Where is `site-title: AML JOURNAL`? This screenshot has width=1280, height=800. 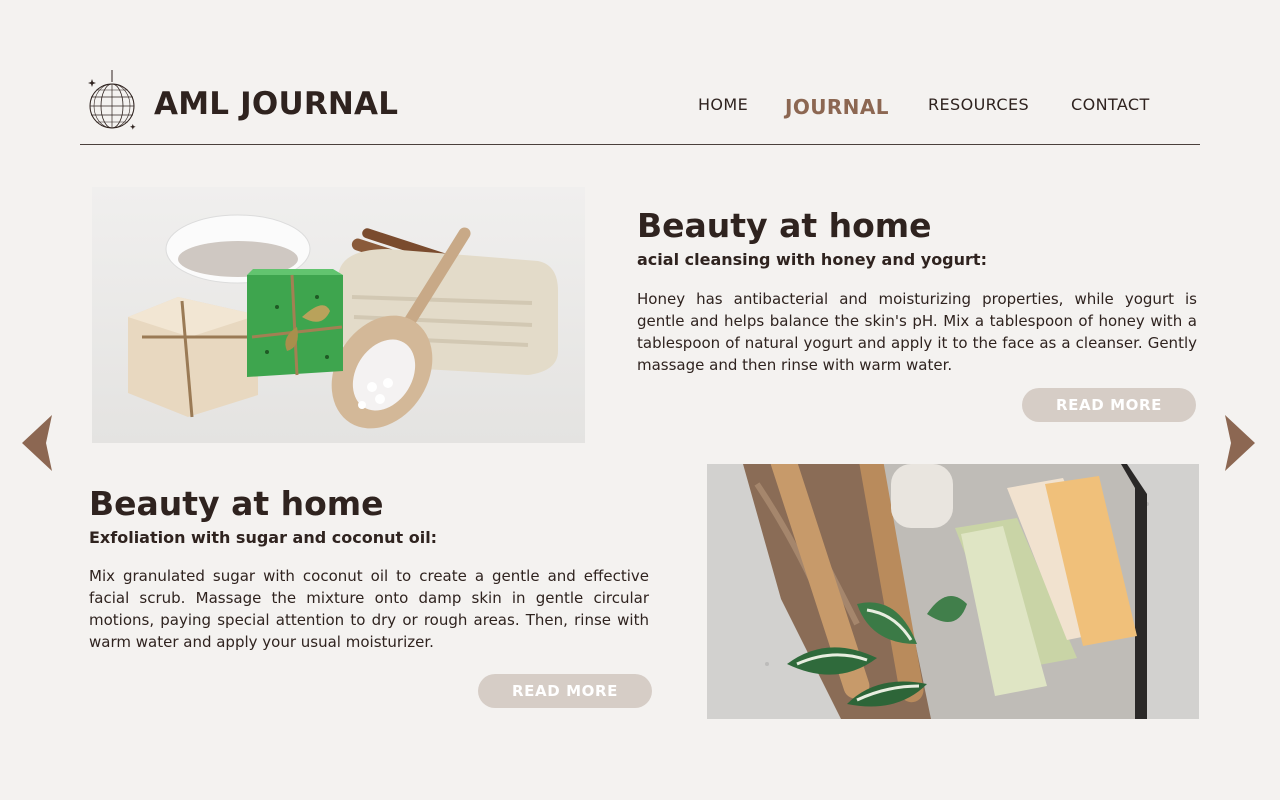 site-title: AML JOURNAL is located at coordinates (276, 104).